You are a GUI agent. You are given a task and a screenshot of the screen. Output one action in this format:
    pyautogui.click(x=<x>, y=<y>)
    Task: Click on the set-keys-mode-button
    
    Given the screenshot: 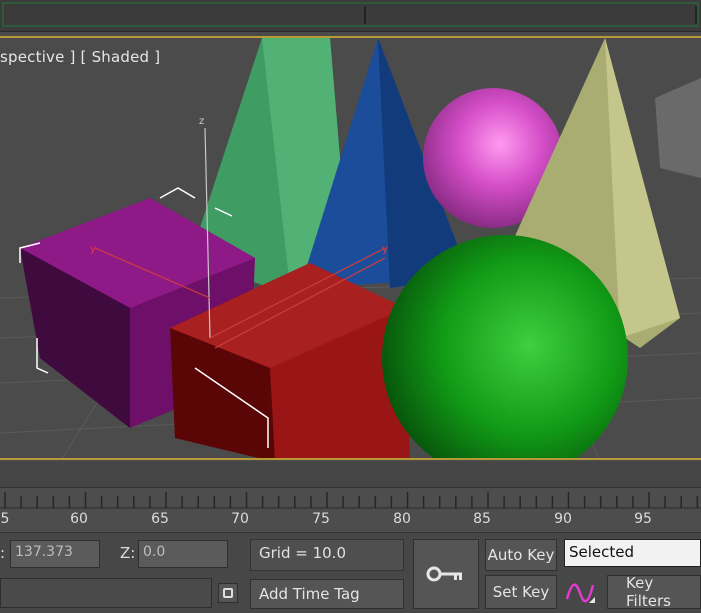 What is the action you would take?
    pyautogui.click(x=446, y=574)
    